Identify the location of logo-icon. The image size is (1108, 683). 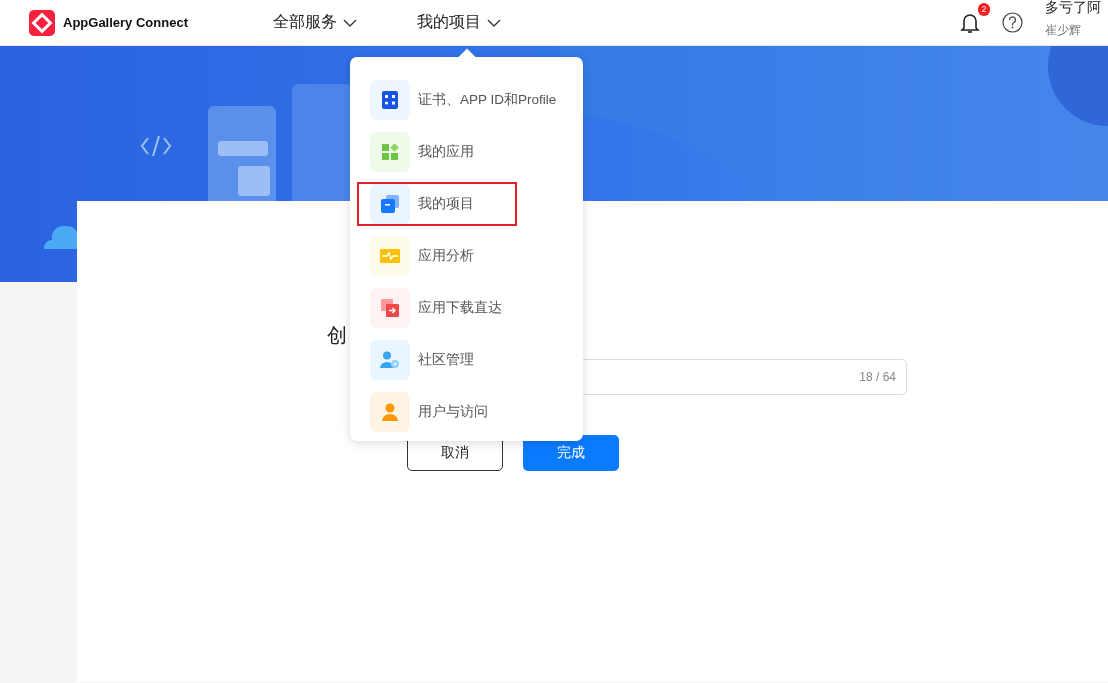
(42, 22).